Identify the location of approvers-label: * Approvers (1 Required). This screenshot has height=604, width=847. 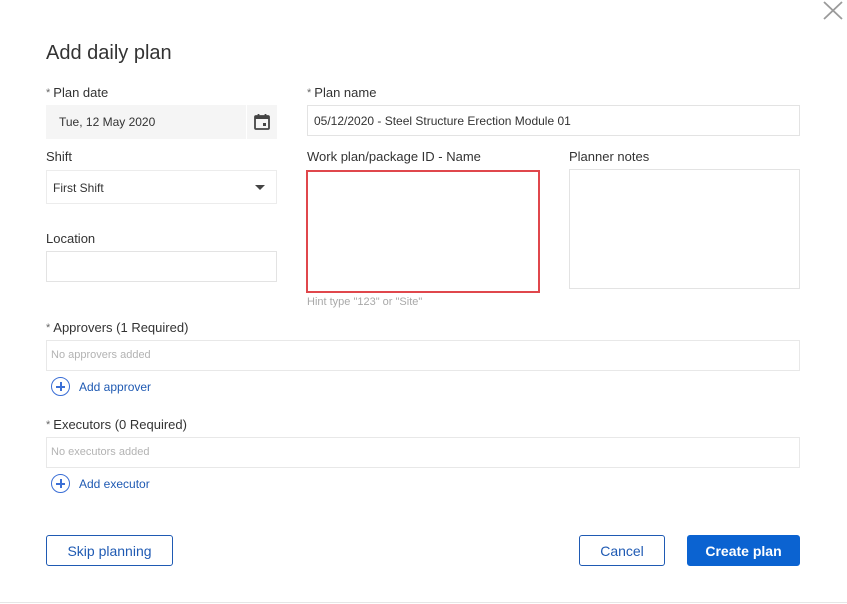
(117, 327).